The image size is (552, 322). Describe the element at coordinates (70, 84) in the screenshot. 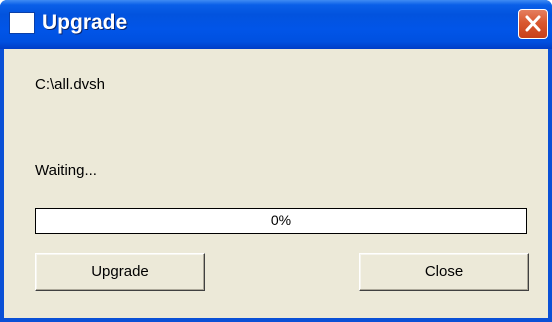

I see `file-path-label: C:\all.dvsh` at that location.